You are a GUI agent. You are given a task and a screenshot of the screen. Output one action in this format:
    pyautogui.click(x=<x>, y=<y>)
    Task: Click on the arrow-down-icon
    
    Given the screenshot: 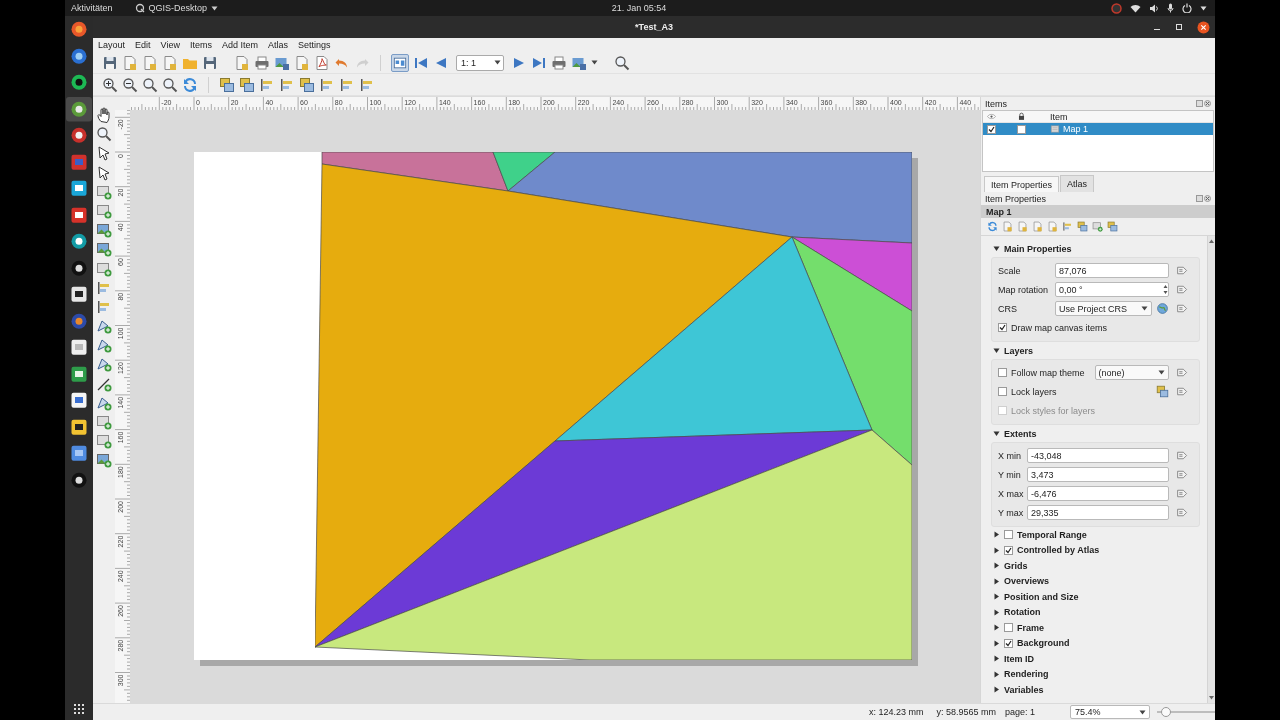 What is the action you would take?
    pyautogui.click(x=1211, y=698)
    